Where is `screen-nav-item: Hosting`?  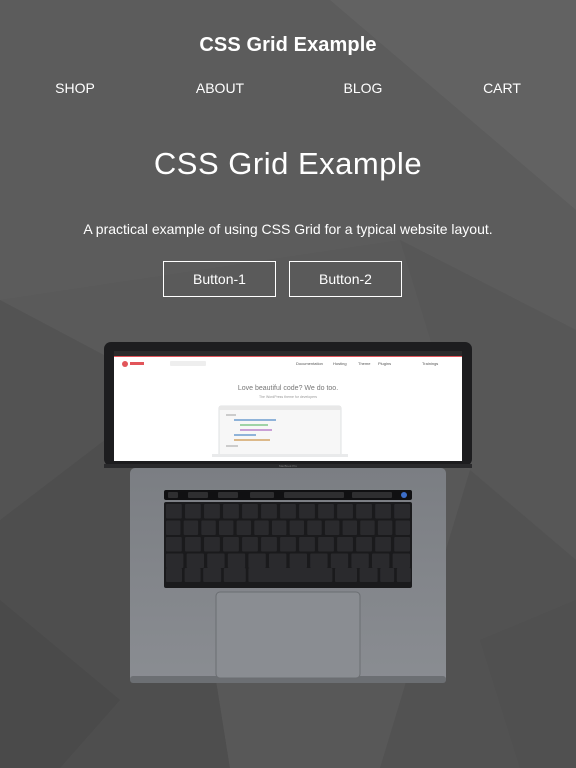
screen-nav-item: Hosting is located at coordinates (340, 363).